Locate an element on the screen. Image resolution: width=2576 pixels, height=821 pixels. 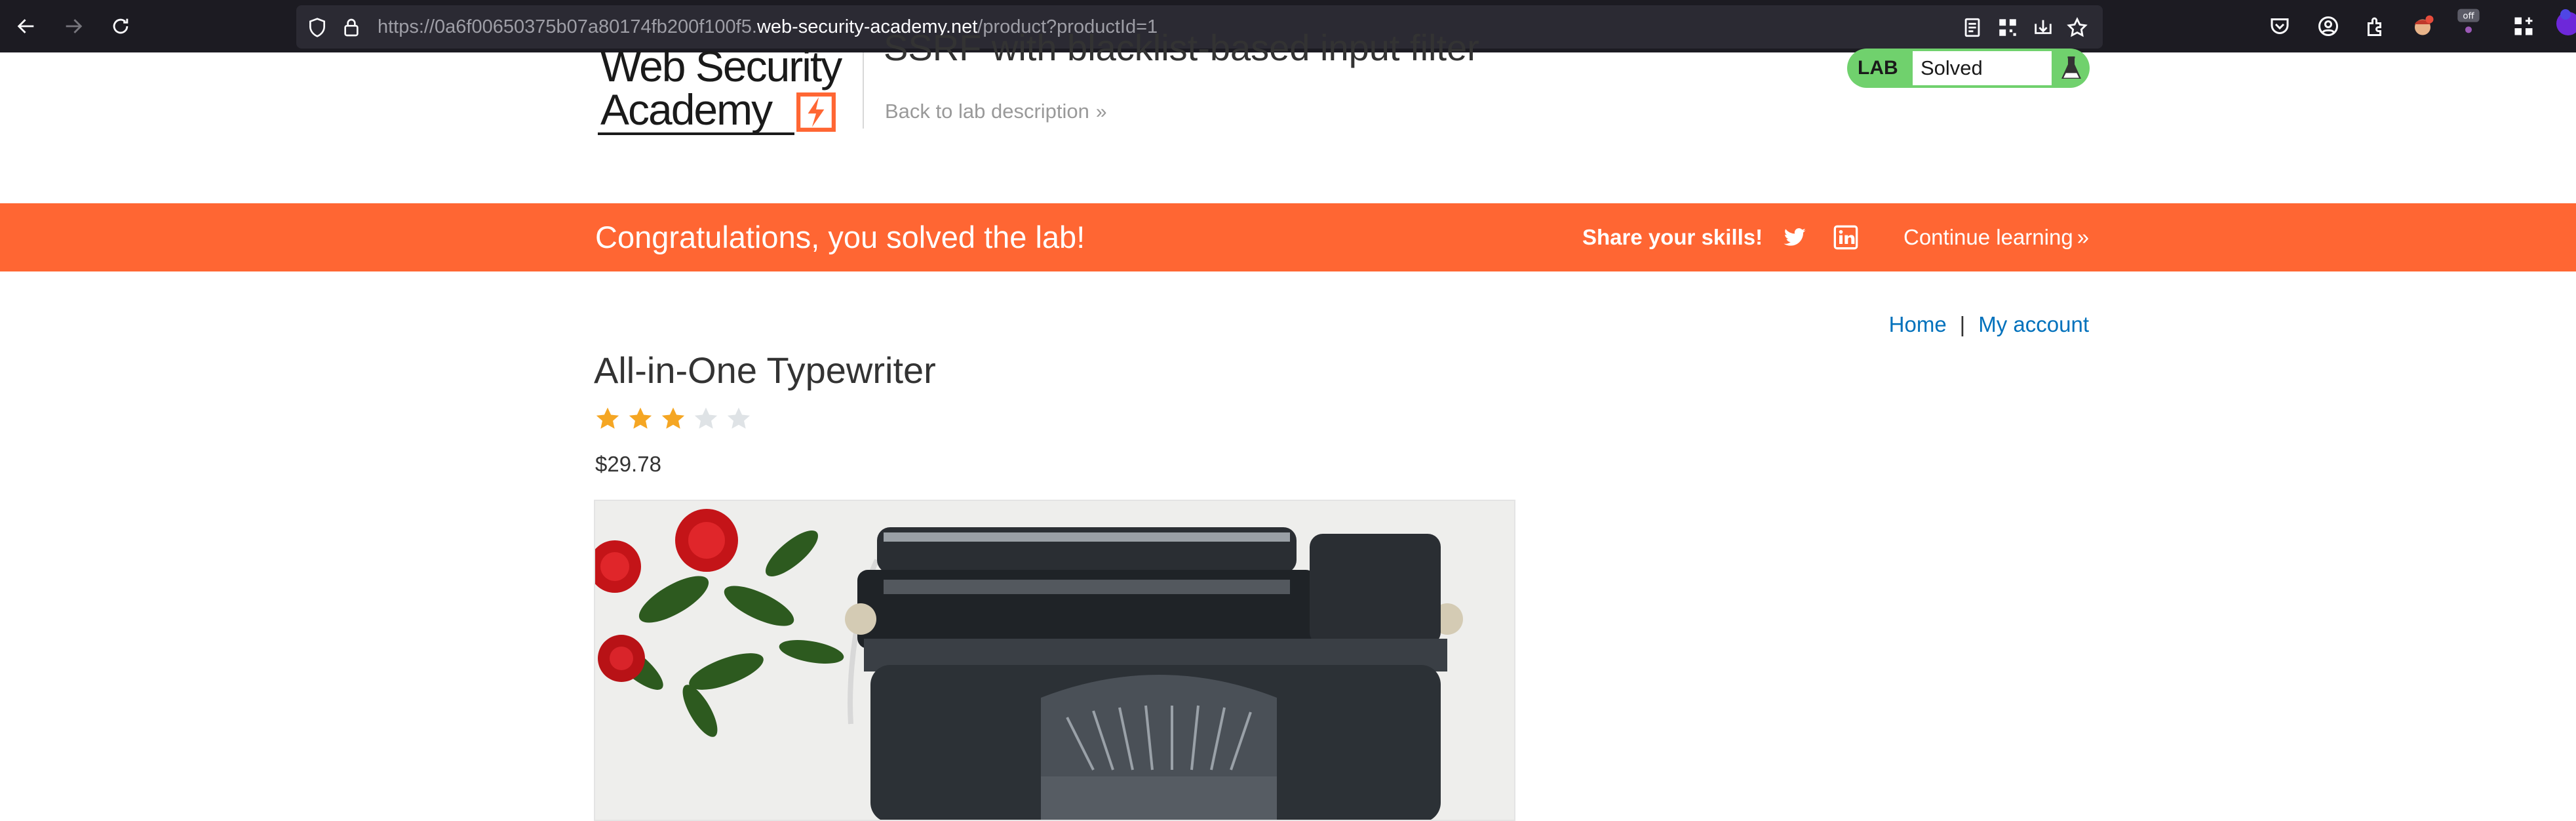
reader-view-icon is located at coordinates (1972, 27).